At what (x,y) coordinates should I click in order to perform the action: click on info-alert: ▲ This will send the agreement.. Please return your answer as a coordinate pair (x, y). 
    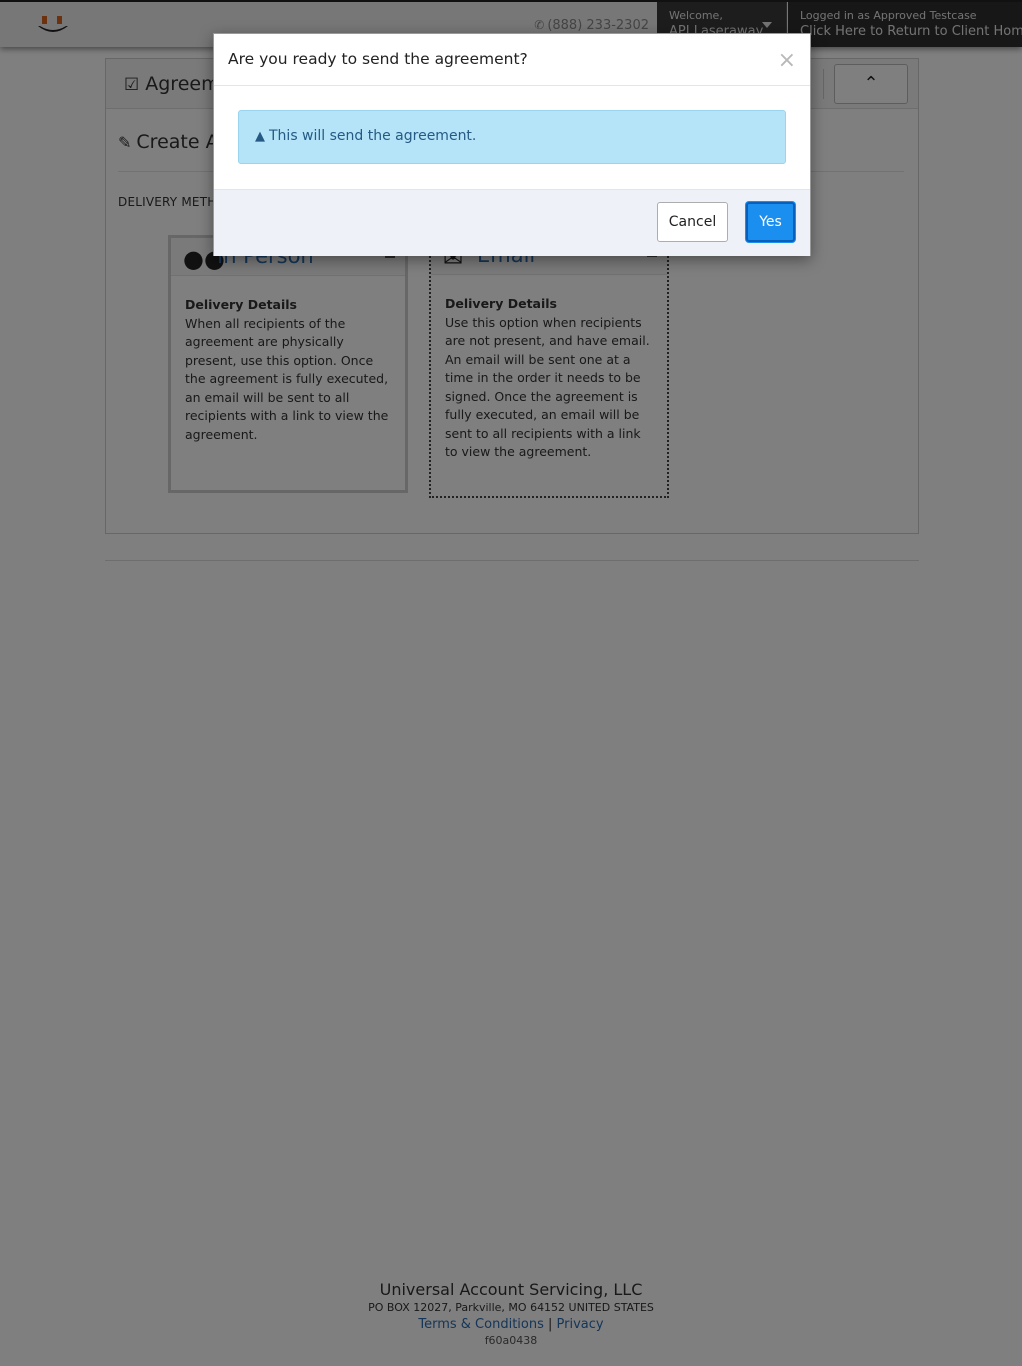
    Looking at the image, I should click on (512, 137).